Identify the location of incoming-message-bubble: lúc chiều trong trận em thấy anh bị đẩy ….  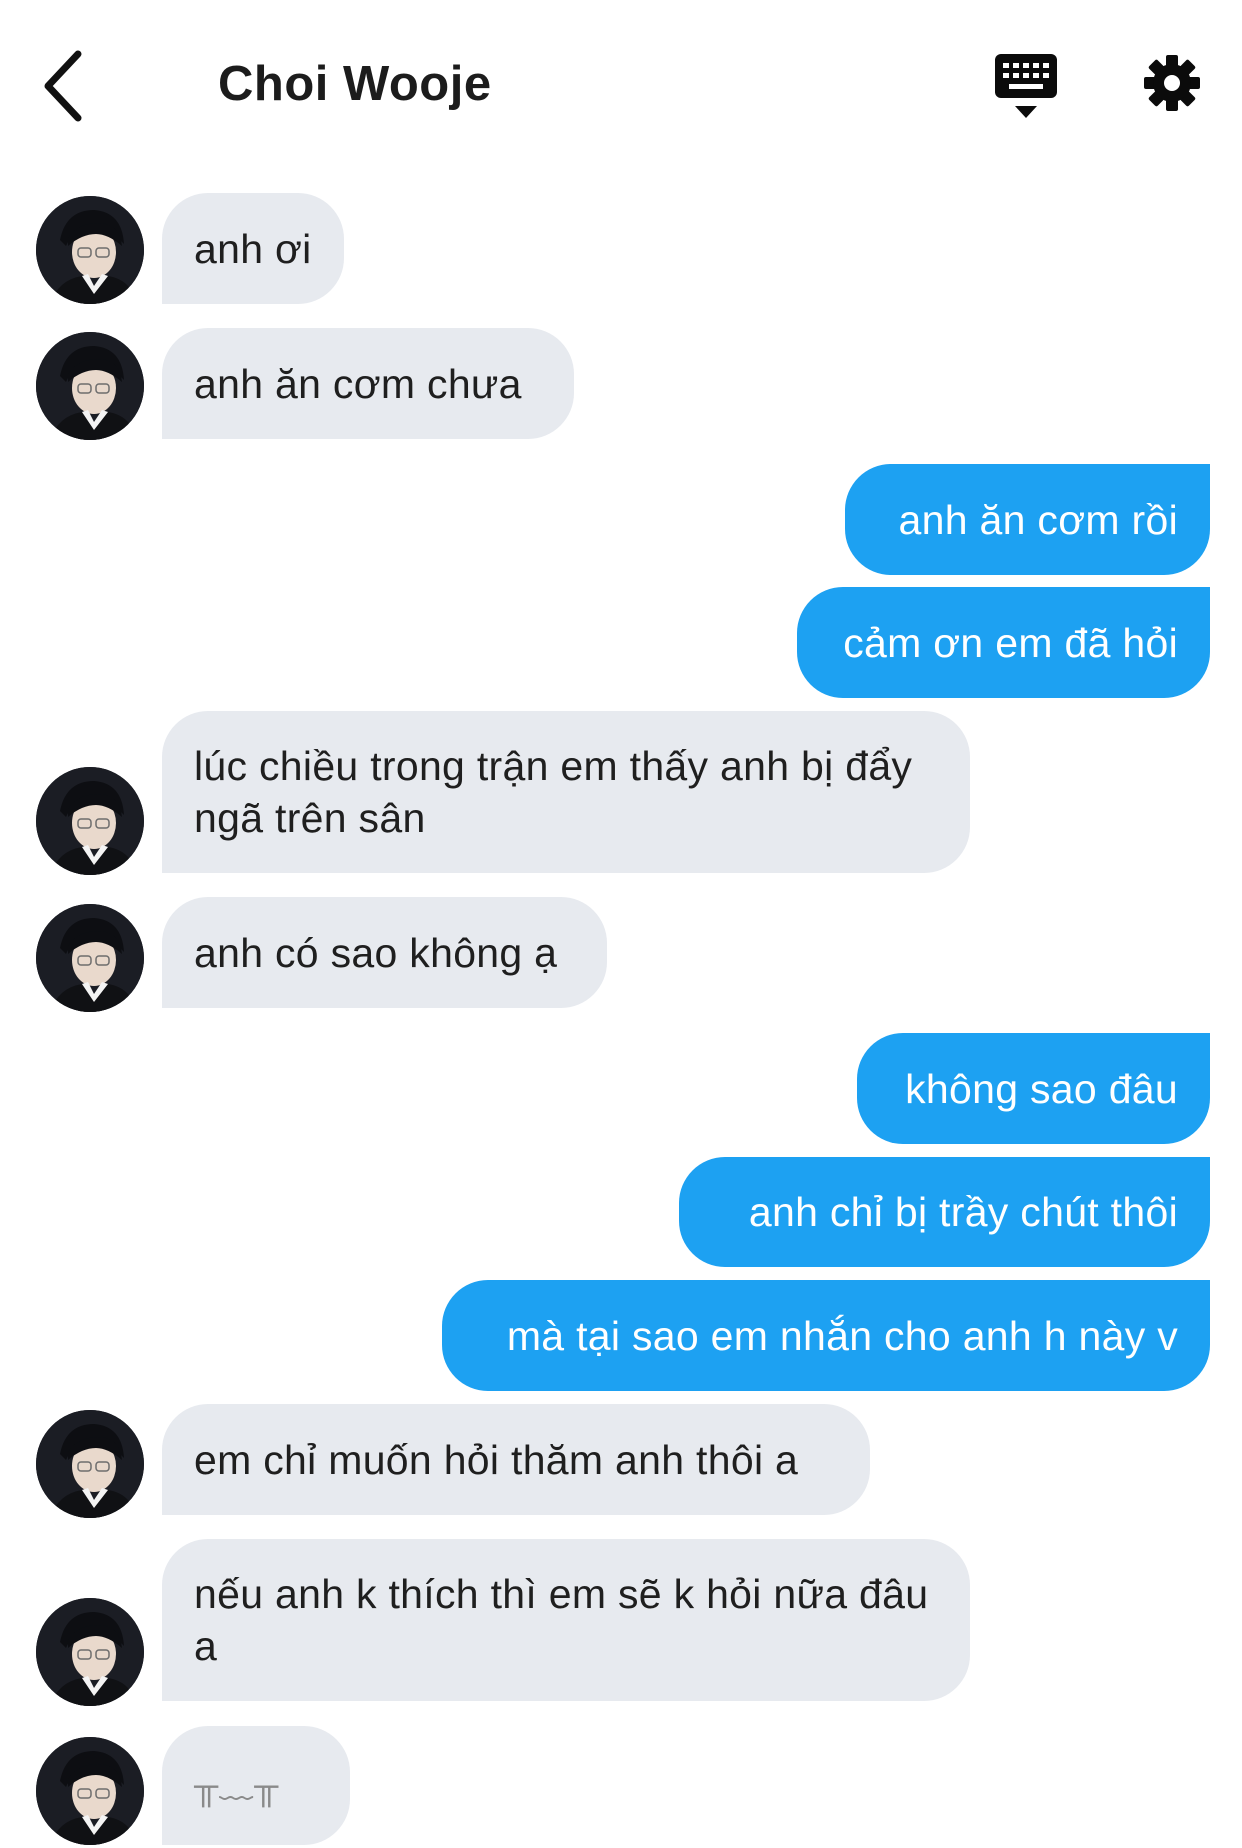
(566, 792).